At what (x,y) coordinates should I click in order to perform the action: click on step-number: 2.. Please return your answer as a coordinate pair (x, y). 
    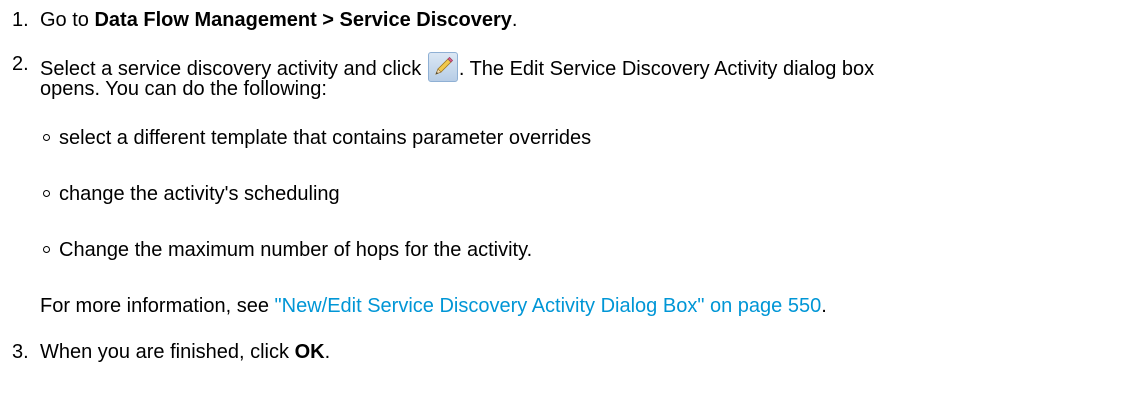
    Looking at the image, I should click on (20, 64).